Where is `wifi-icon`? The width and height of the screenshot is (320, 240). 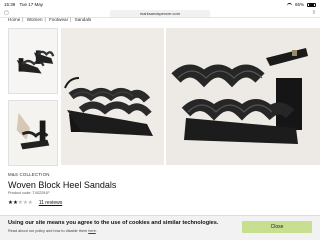 wifi-icon is located at coordinates (289, 4).